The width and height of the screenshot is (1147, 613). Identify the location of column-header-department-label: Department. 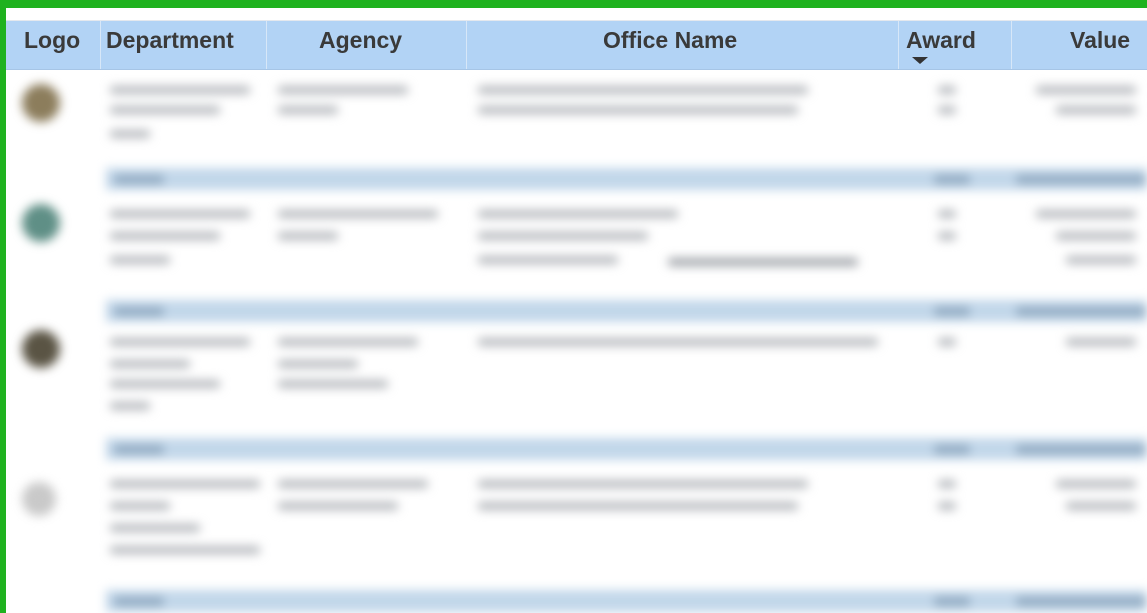
(170, 40).